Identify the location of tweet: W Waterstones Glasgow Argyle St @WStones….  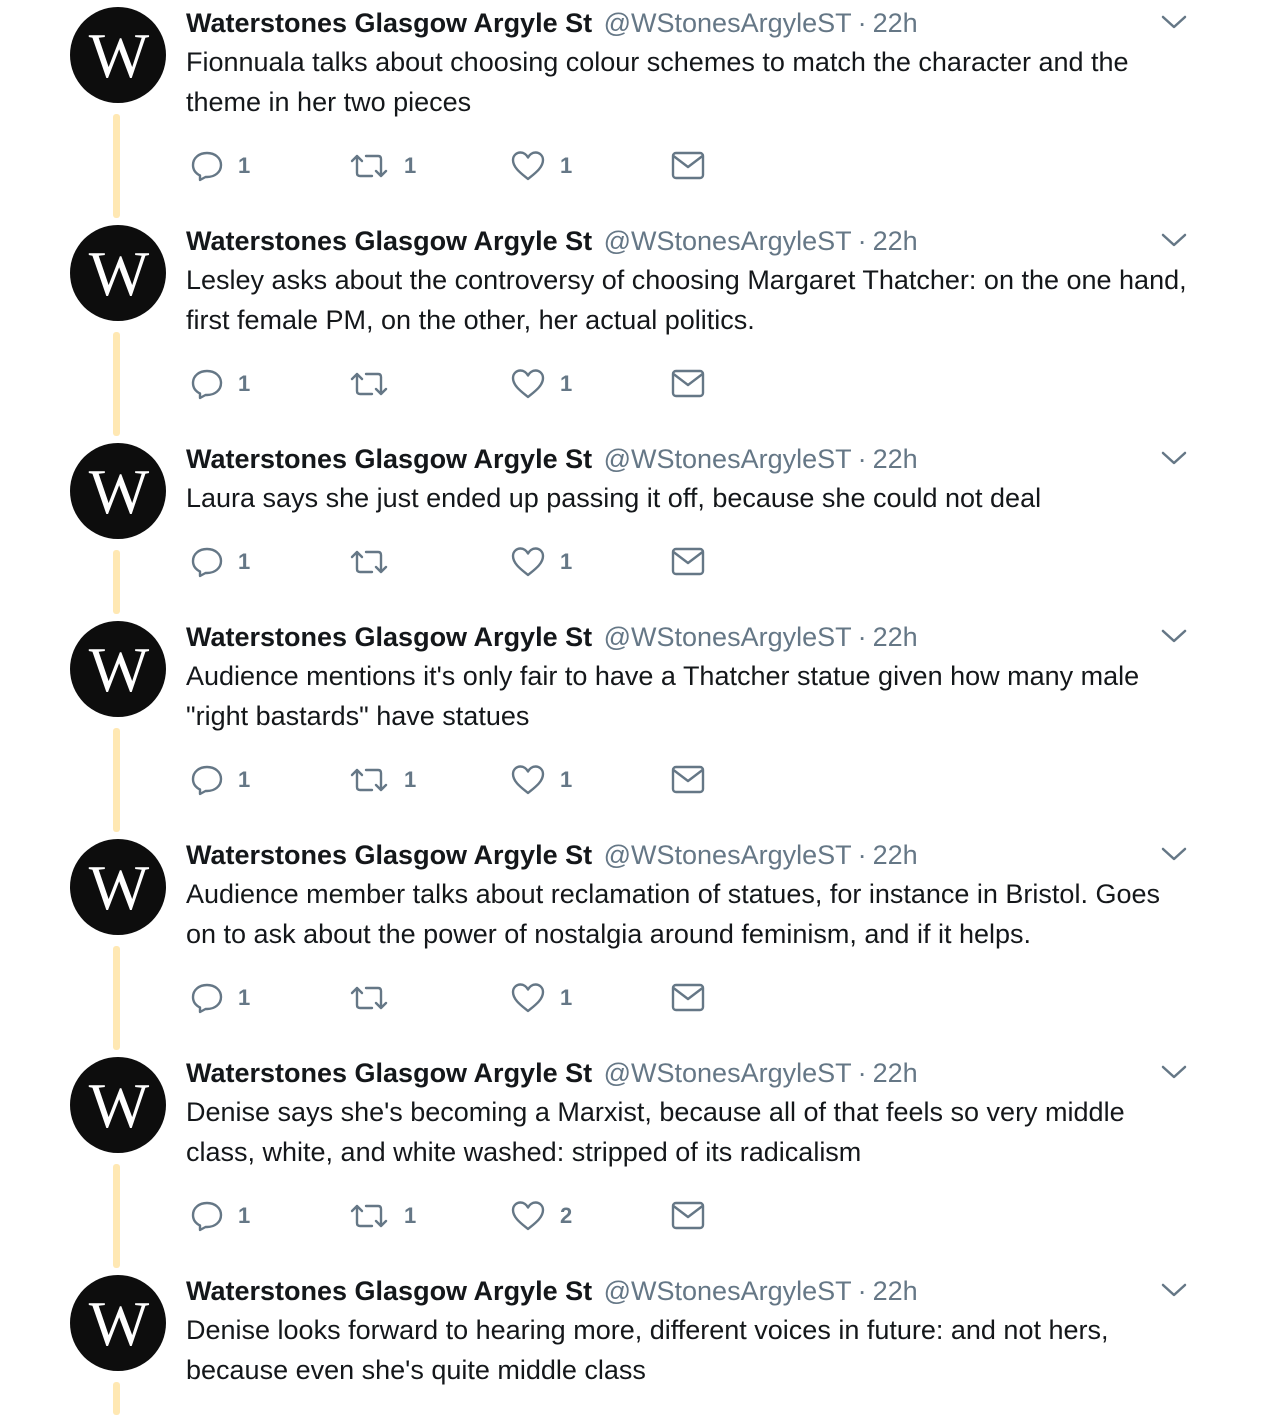
(632, 1341).